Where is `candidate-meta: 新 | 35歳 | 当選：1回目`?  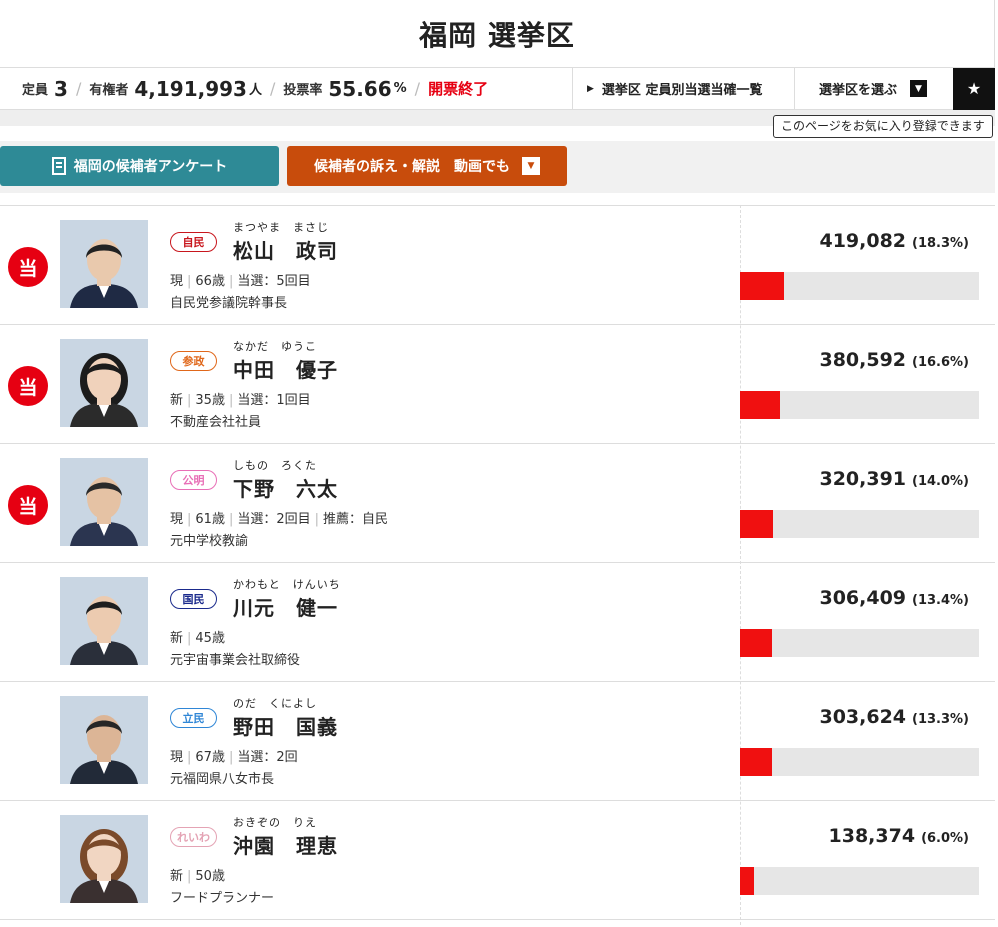
candidate-meta: 新 | 35歳 | 当選：1回目 is located at coordinates (240, 398).